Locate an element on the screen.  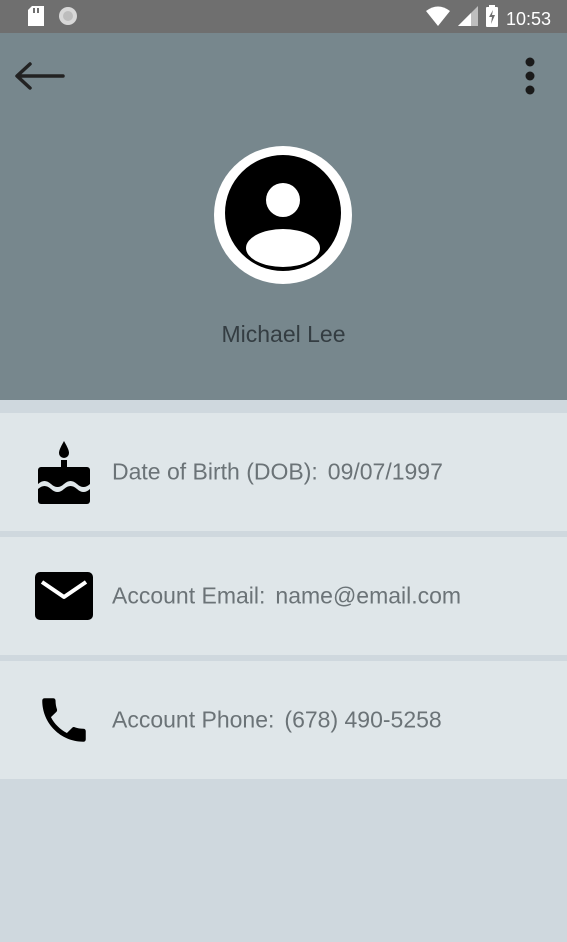
email-row: Account Email: name@email.com is located at coordinates (283, 596).